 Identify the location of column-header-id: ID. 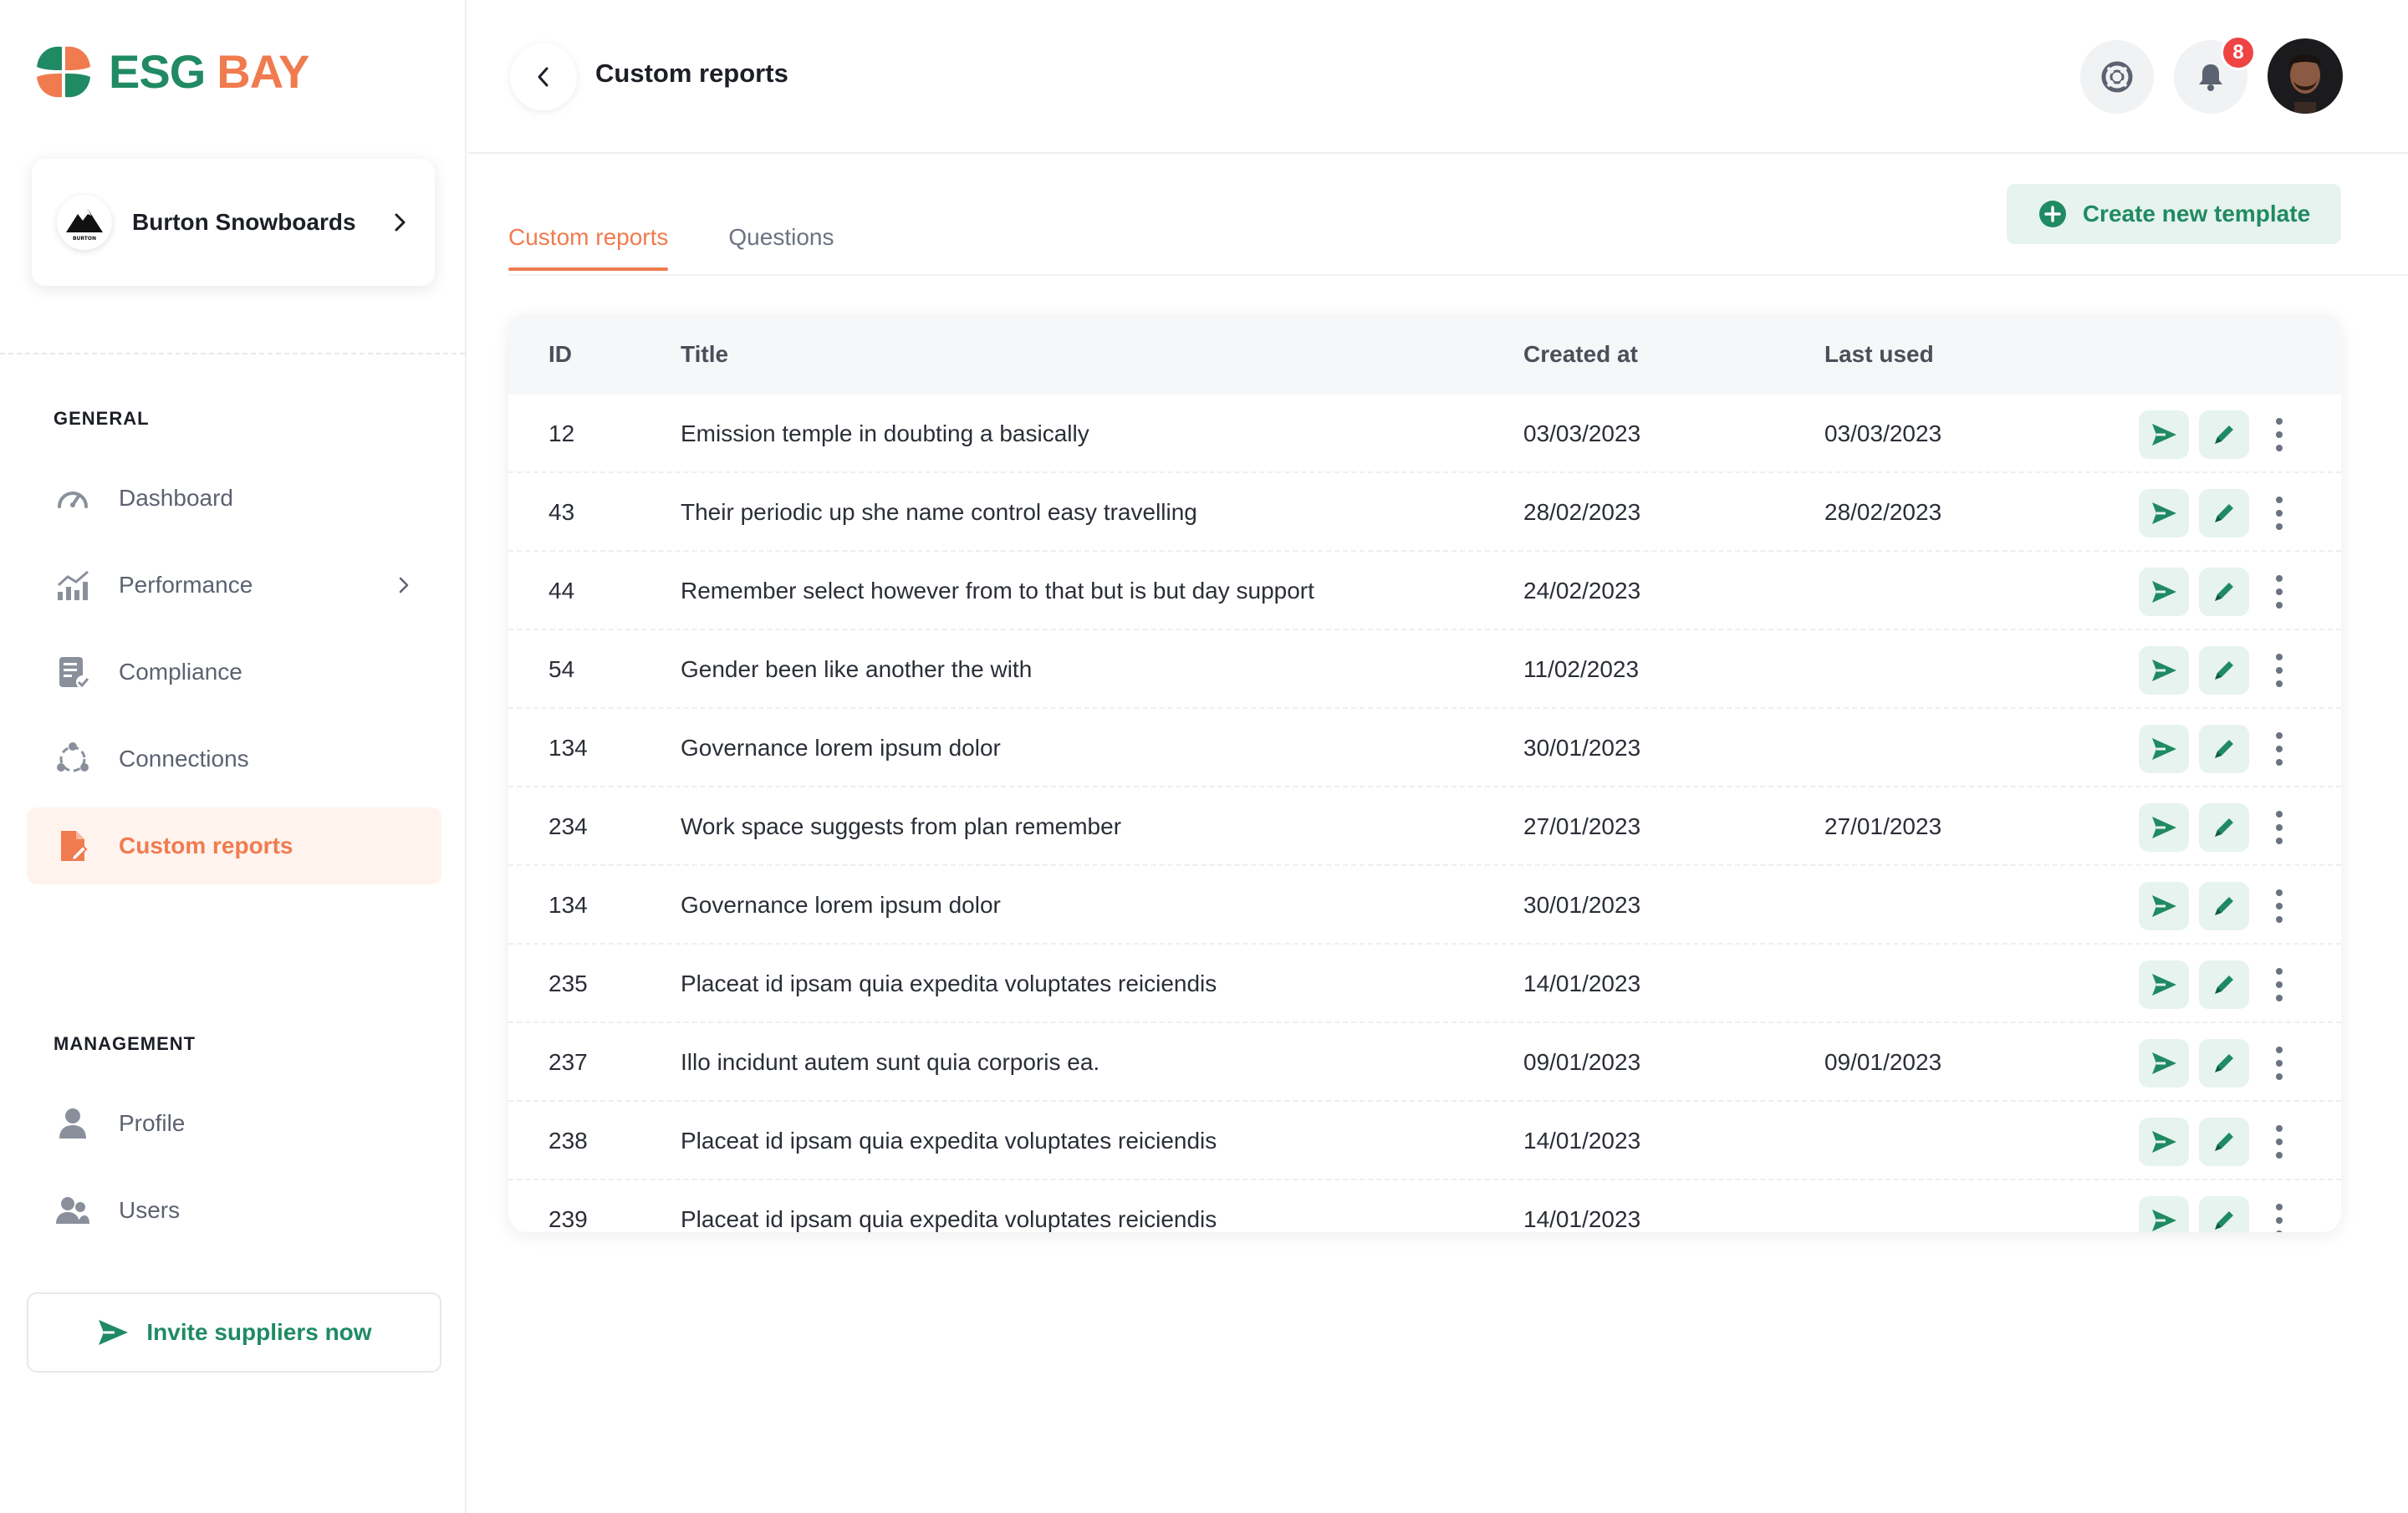
(560, 354).